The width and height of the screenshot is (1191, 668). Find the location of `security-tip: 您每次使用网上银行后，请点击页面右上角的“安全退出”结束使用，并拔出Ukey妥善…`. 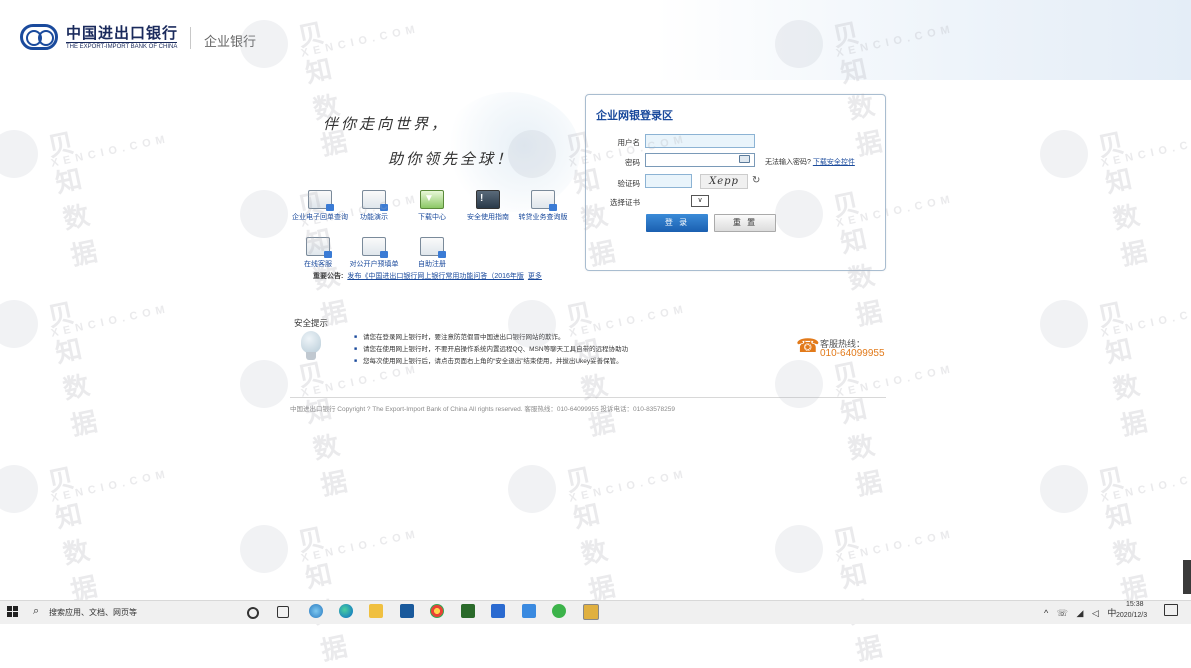

security-tip: 您每次使用网上银行后，请点击页面右上角的“安全退出”结束使用，并拔出Ukey妥善… is located at coordinates (488, 360).